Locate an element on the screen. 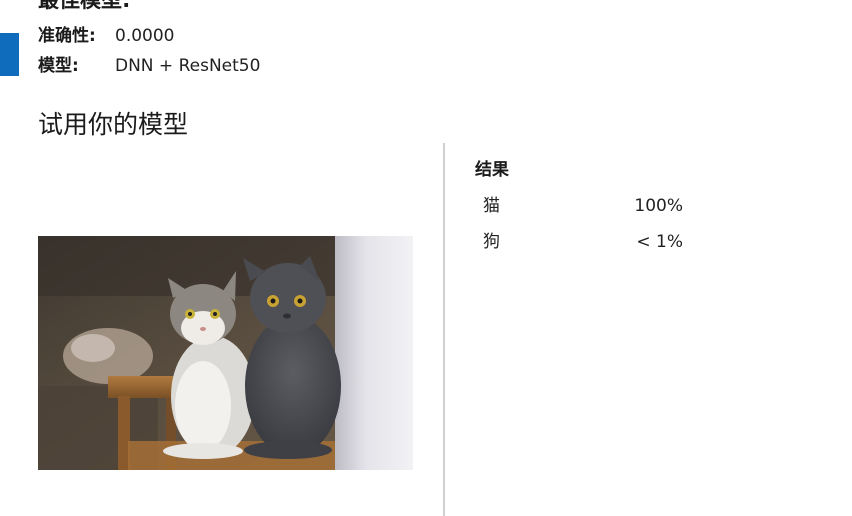  try-model-title: 试用你的模型 is located at coordinates (113, 124).